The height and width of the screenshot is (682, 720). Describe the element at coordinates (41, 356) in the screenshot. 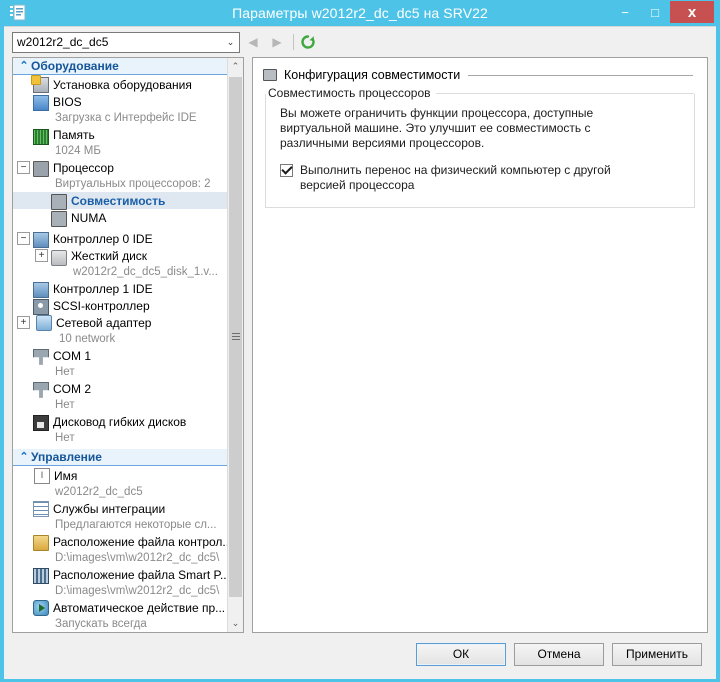

I see `com-port-icon` at that location.